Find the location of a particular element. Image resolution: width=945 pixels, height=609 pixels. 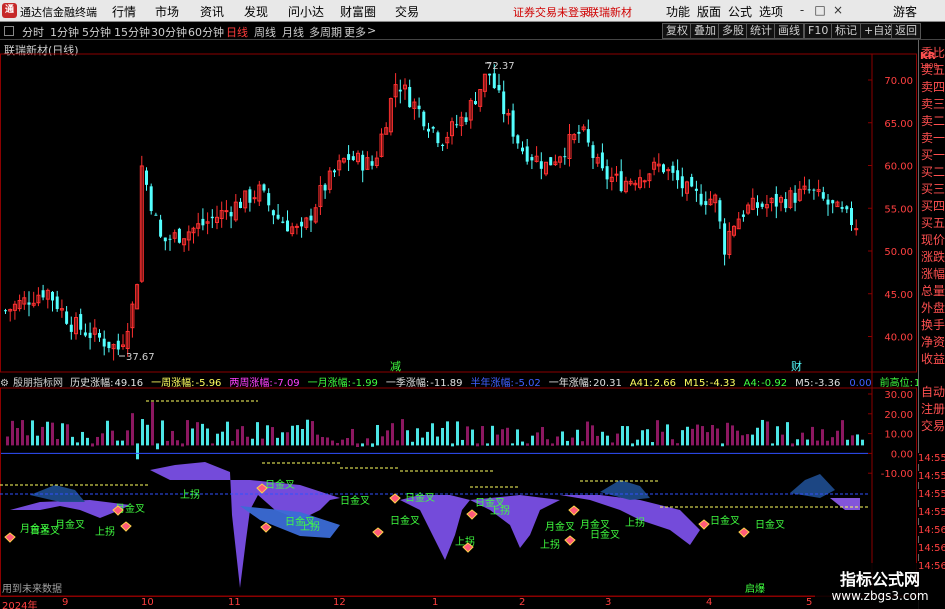

quote-field-label: 收益 is located at coordinates (933, 359).